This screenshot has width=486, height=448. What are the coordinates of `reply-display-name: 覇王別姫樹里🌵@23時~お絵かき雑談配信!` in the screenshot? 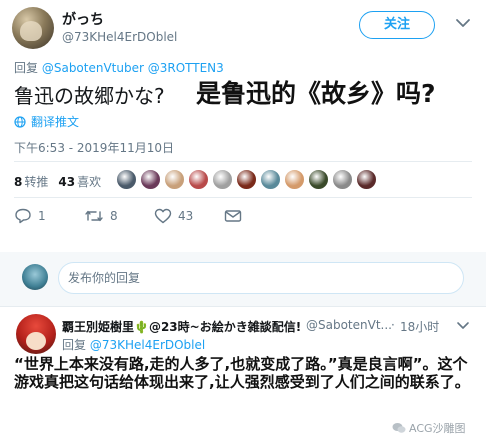 It's located at (181, 326).